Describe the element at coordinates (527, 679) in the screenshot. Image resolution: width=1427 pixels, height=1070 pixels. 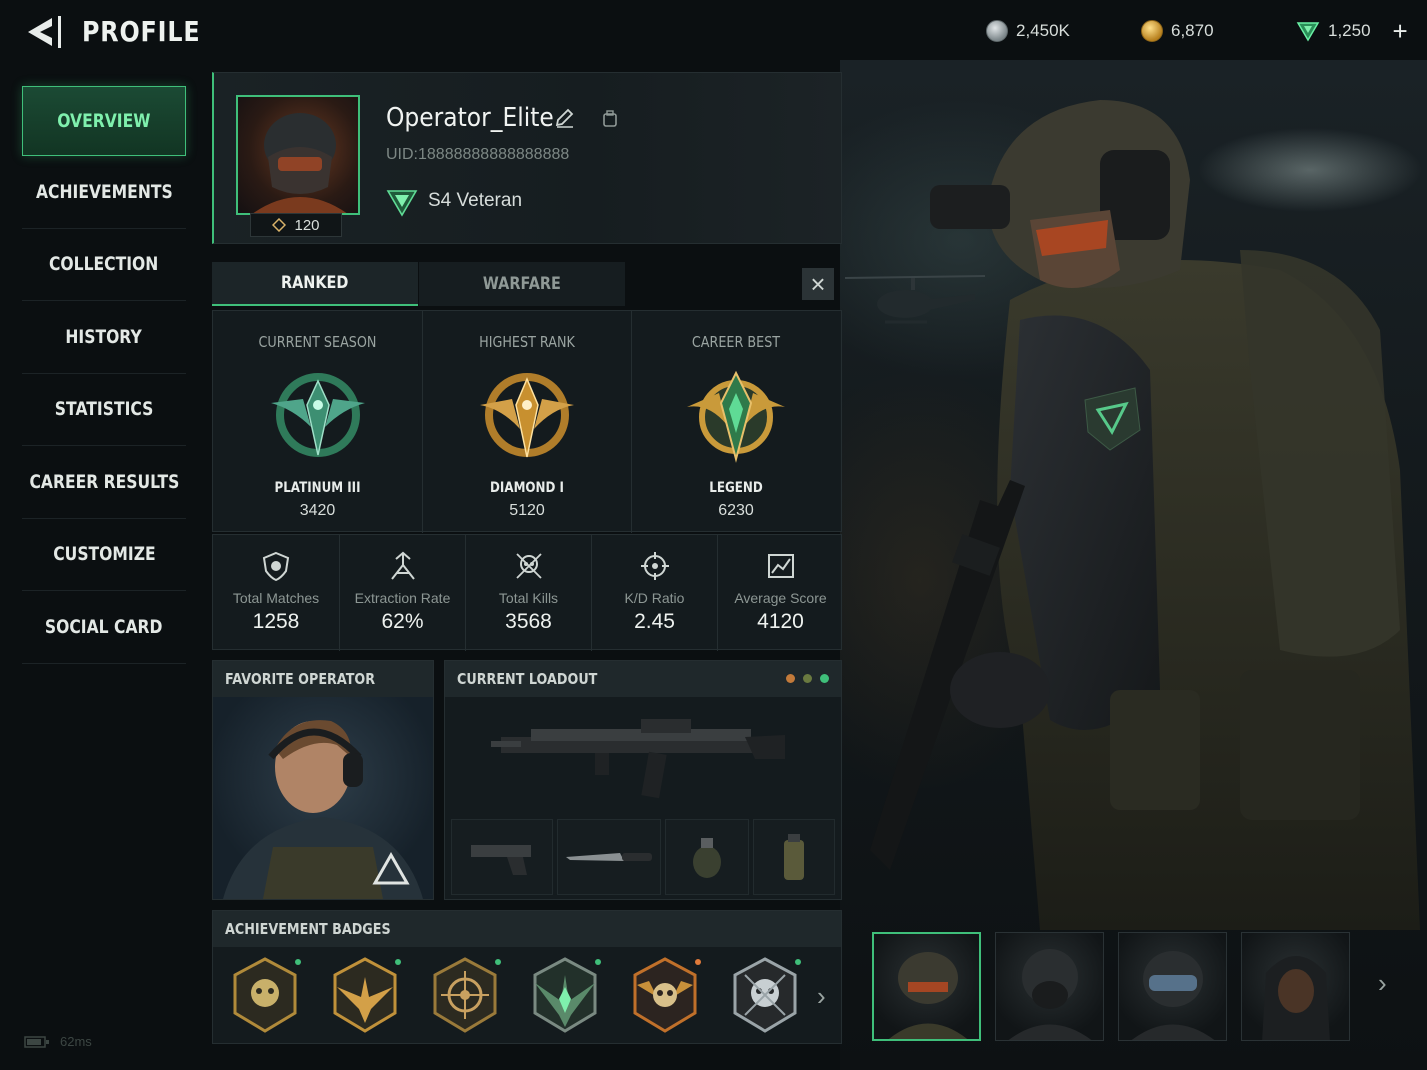
I see `section-title: CURRENT LOADOUT` at that location.